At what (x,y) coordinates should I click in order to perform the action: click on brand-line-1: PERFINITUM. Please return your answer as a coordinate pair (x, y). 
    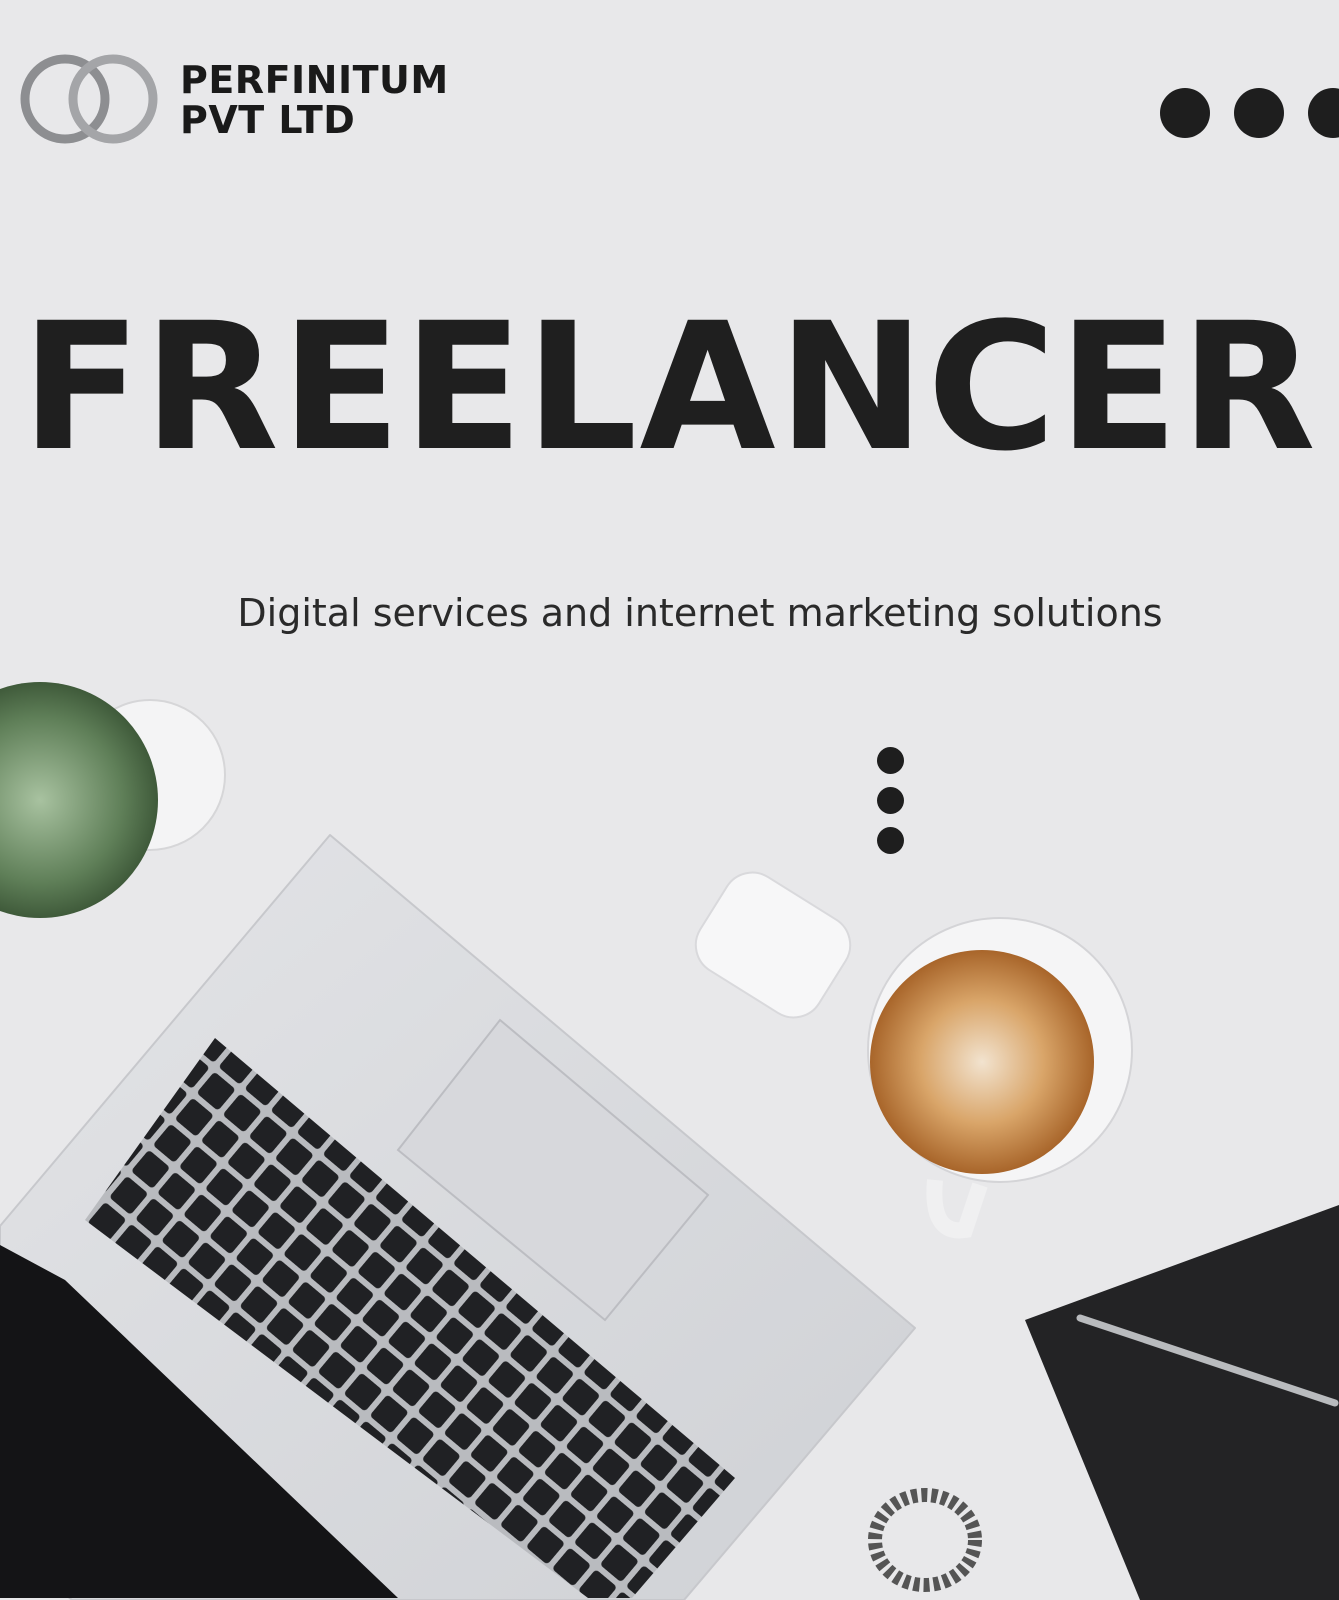
    Looking at the image, I should click on (314, 80).